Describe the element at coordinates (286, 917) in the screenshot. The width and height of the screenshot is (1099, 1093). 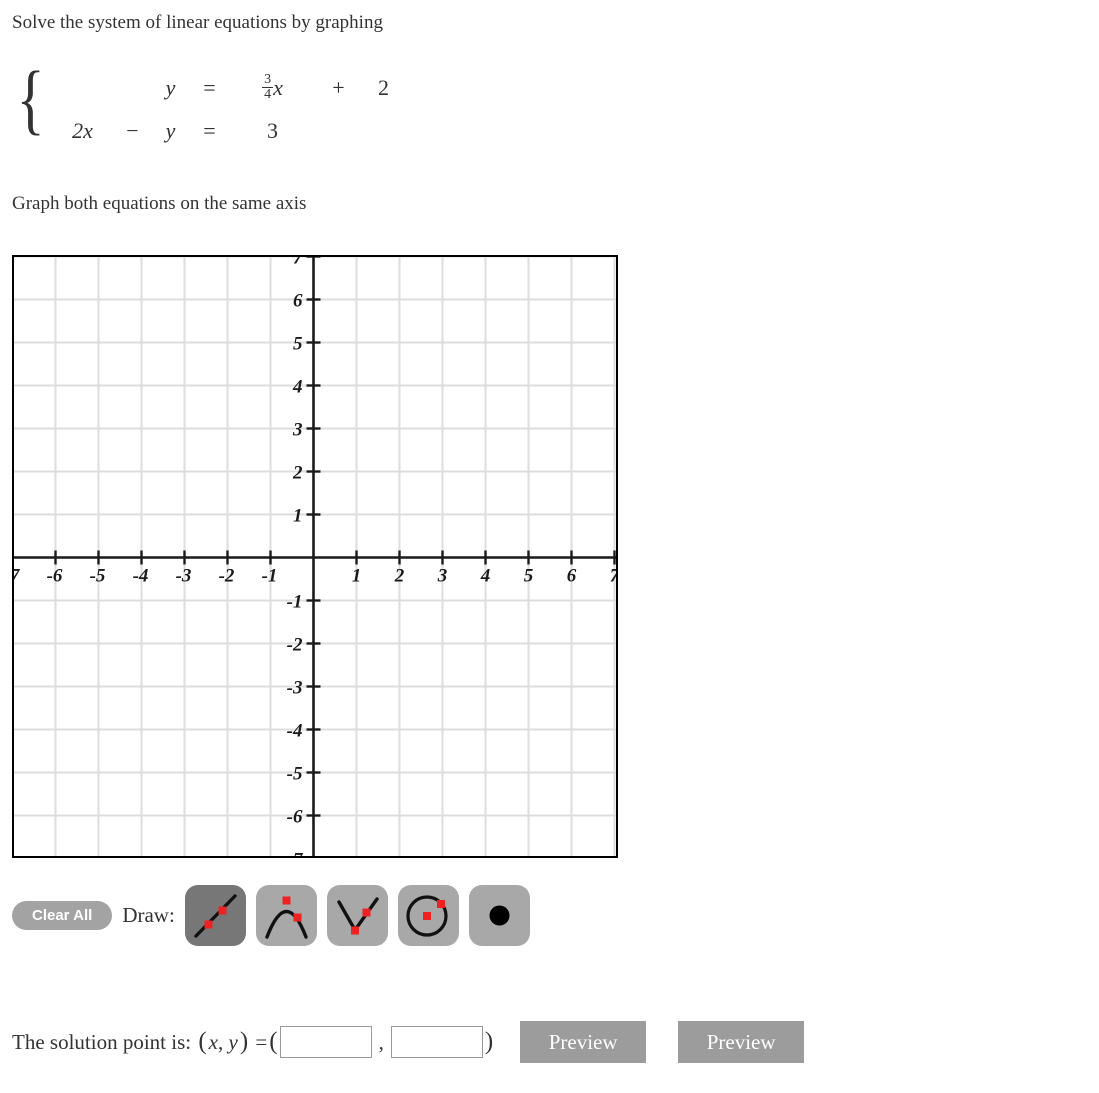
I see `parabola-icon` at that location.